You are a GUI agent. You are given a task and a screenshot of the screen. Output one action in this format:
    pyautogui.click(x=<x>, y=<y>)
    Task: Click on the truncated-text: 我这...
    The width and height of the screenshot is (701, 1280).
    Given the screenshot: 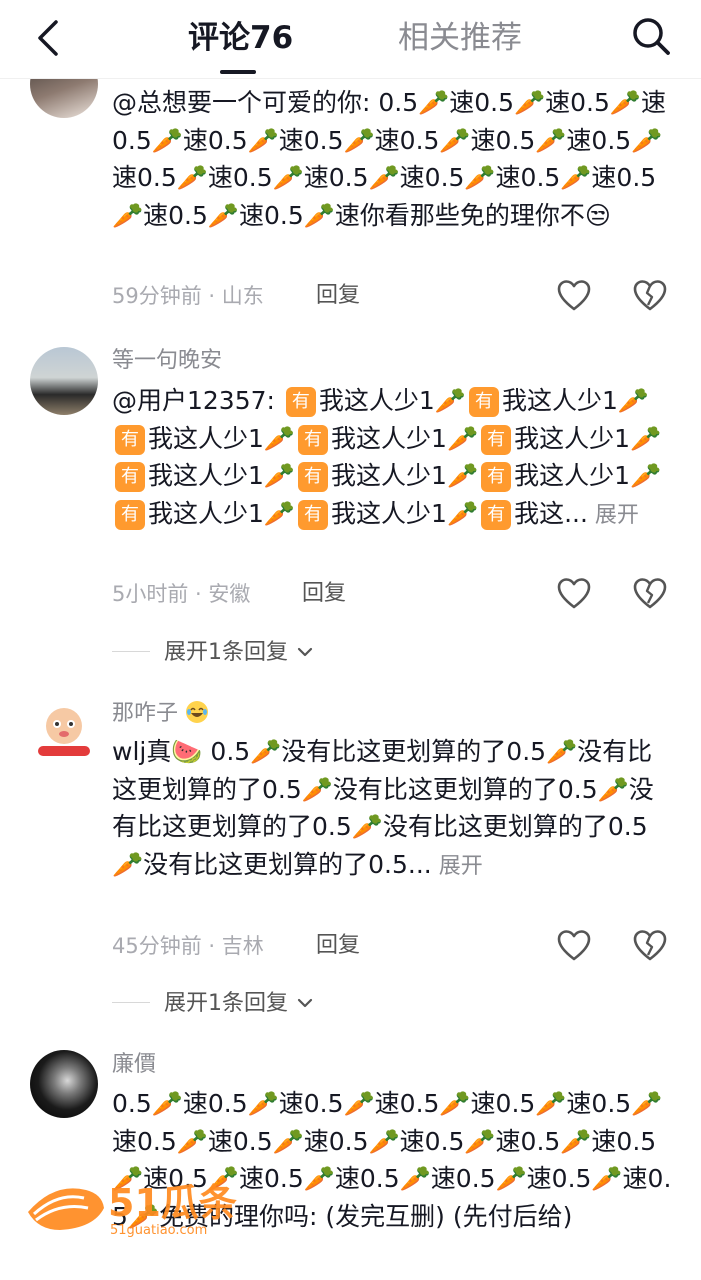 What is the action you would take?
    pyautogui.click(x=551, y=513)
    